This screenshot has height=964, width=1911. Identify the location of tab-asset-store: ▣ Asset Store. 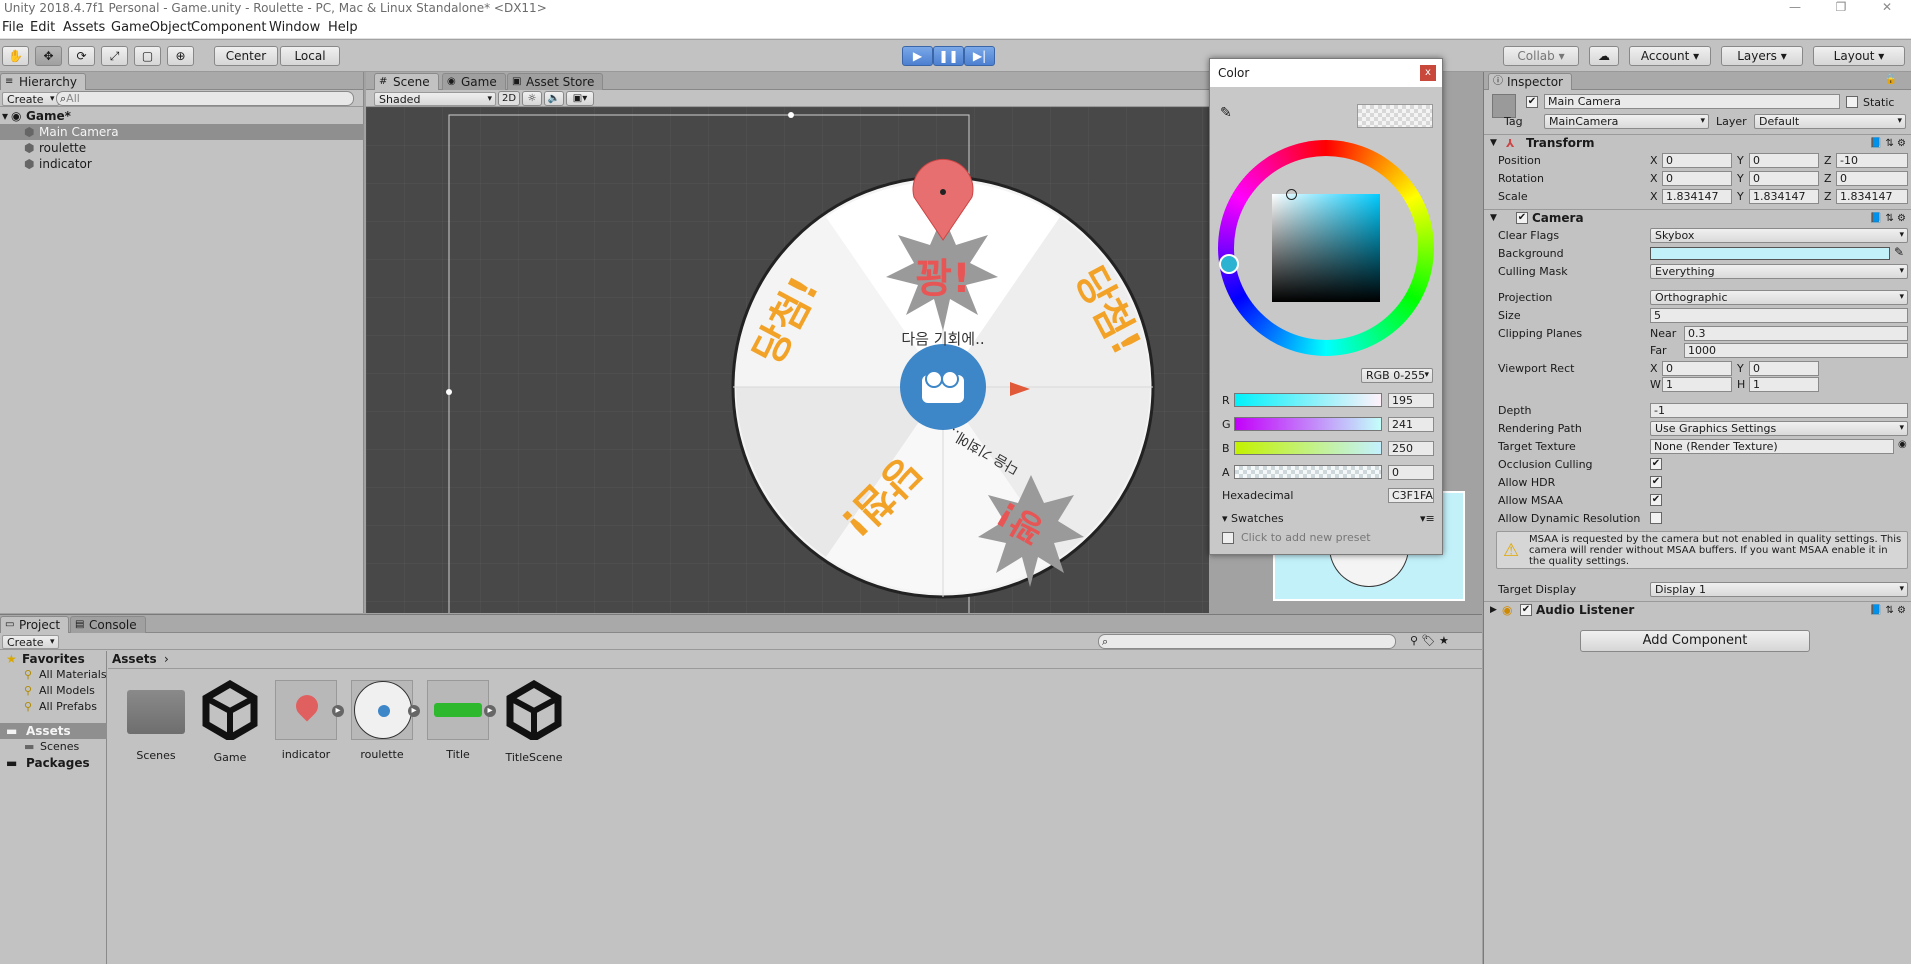
(555, 81).